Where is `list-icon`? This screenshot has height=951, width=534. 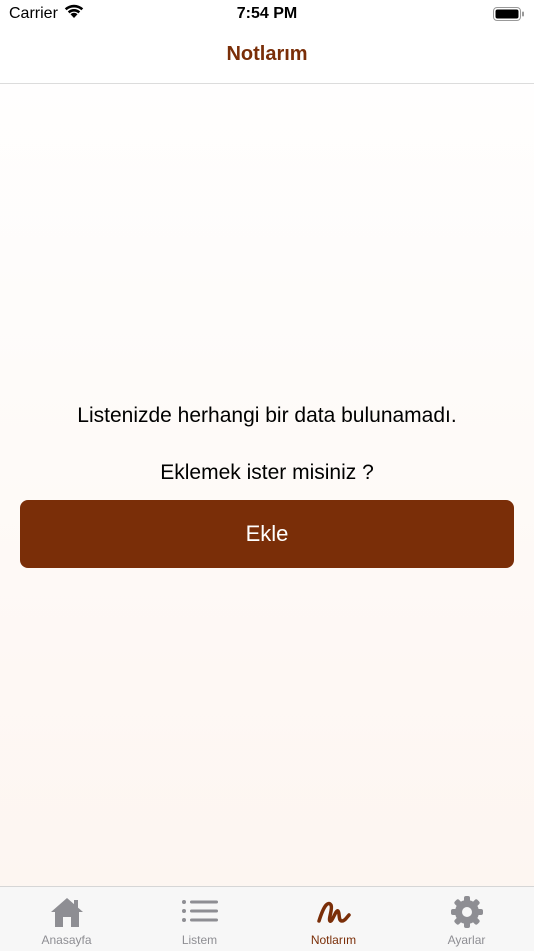
list-icon is located at coordinates (199, 912).